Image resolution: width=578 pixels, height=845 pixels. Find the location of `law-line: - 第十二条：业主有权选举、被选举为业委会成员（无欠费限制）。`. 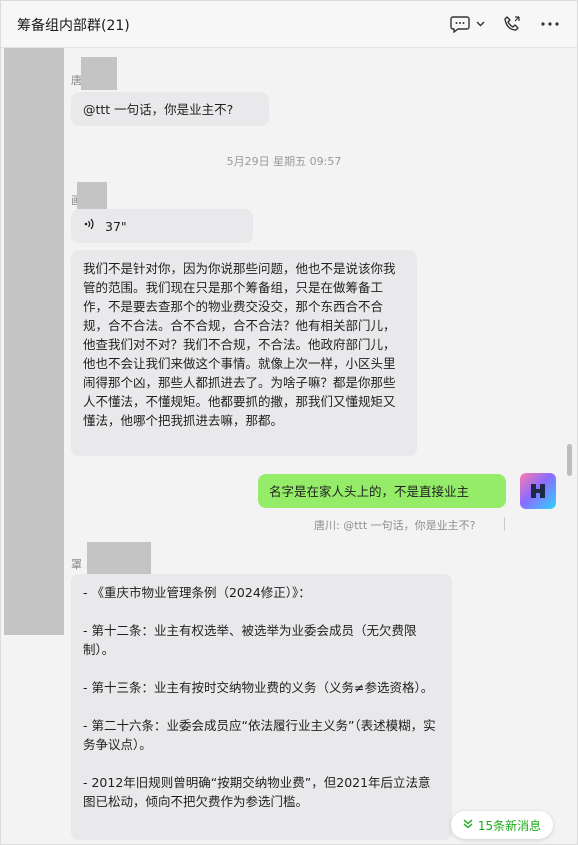

law-line: - 第十二条：业主有权选举、被选举为业委会成员（无欠费限制）。 is located at coordinates (250, 640).